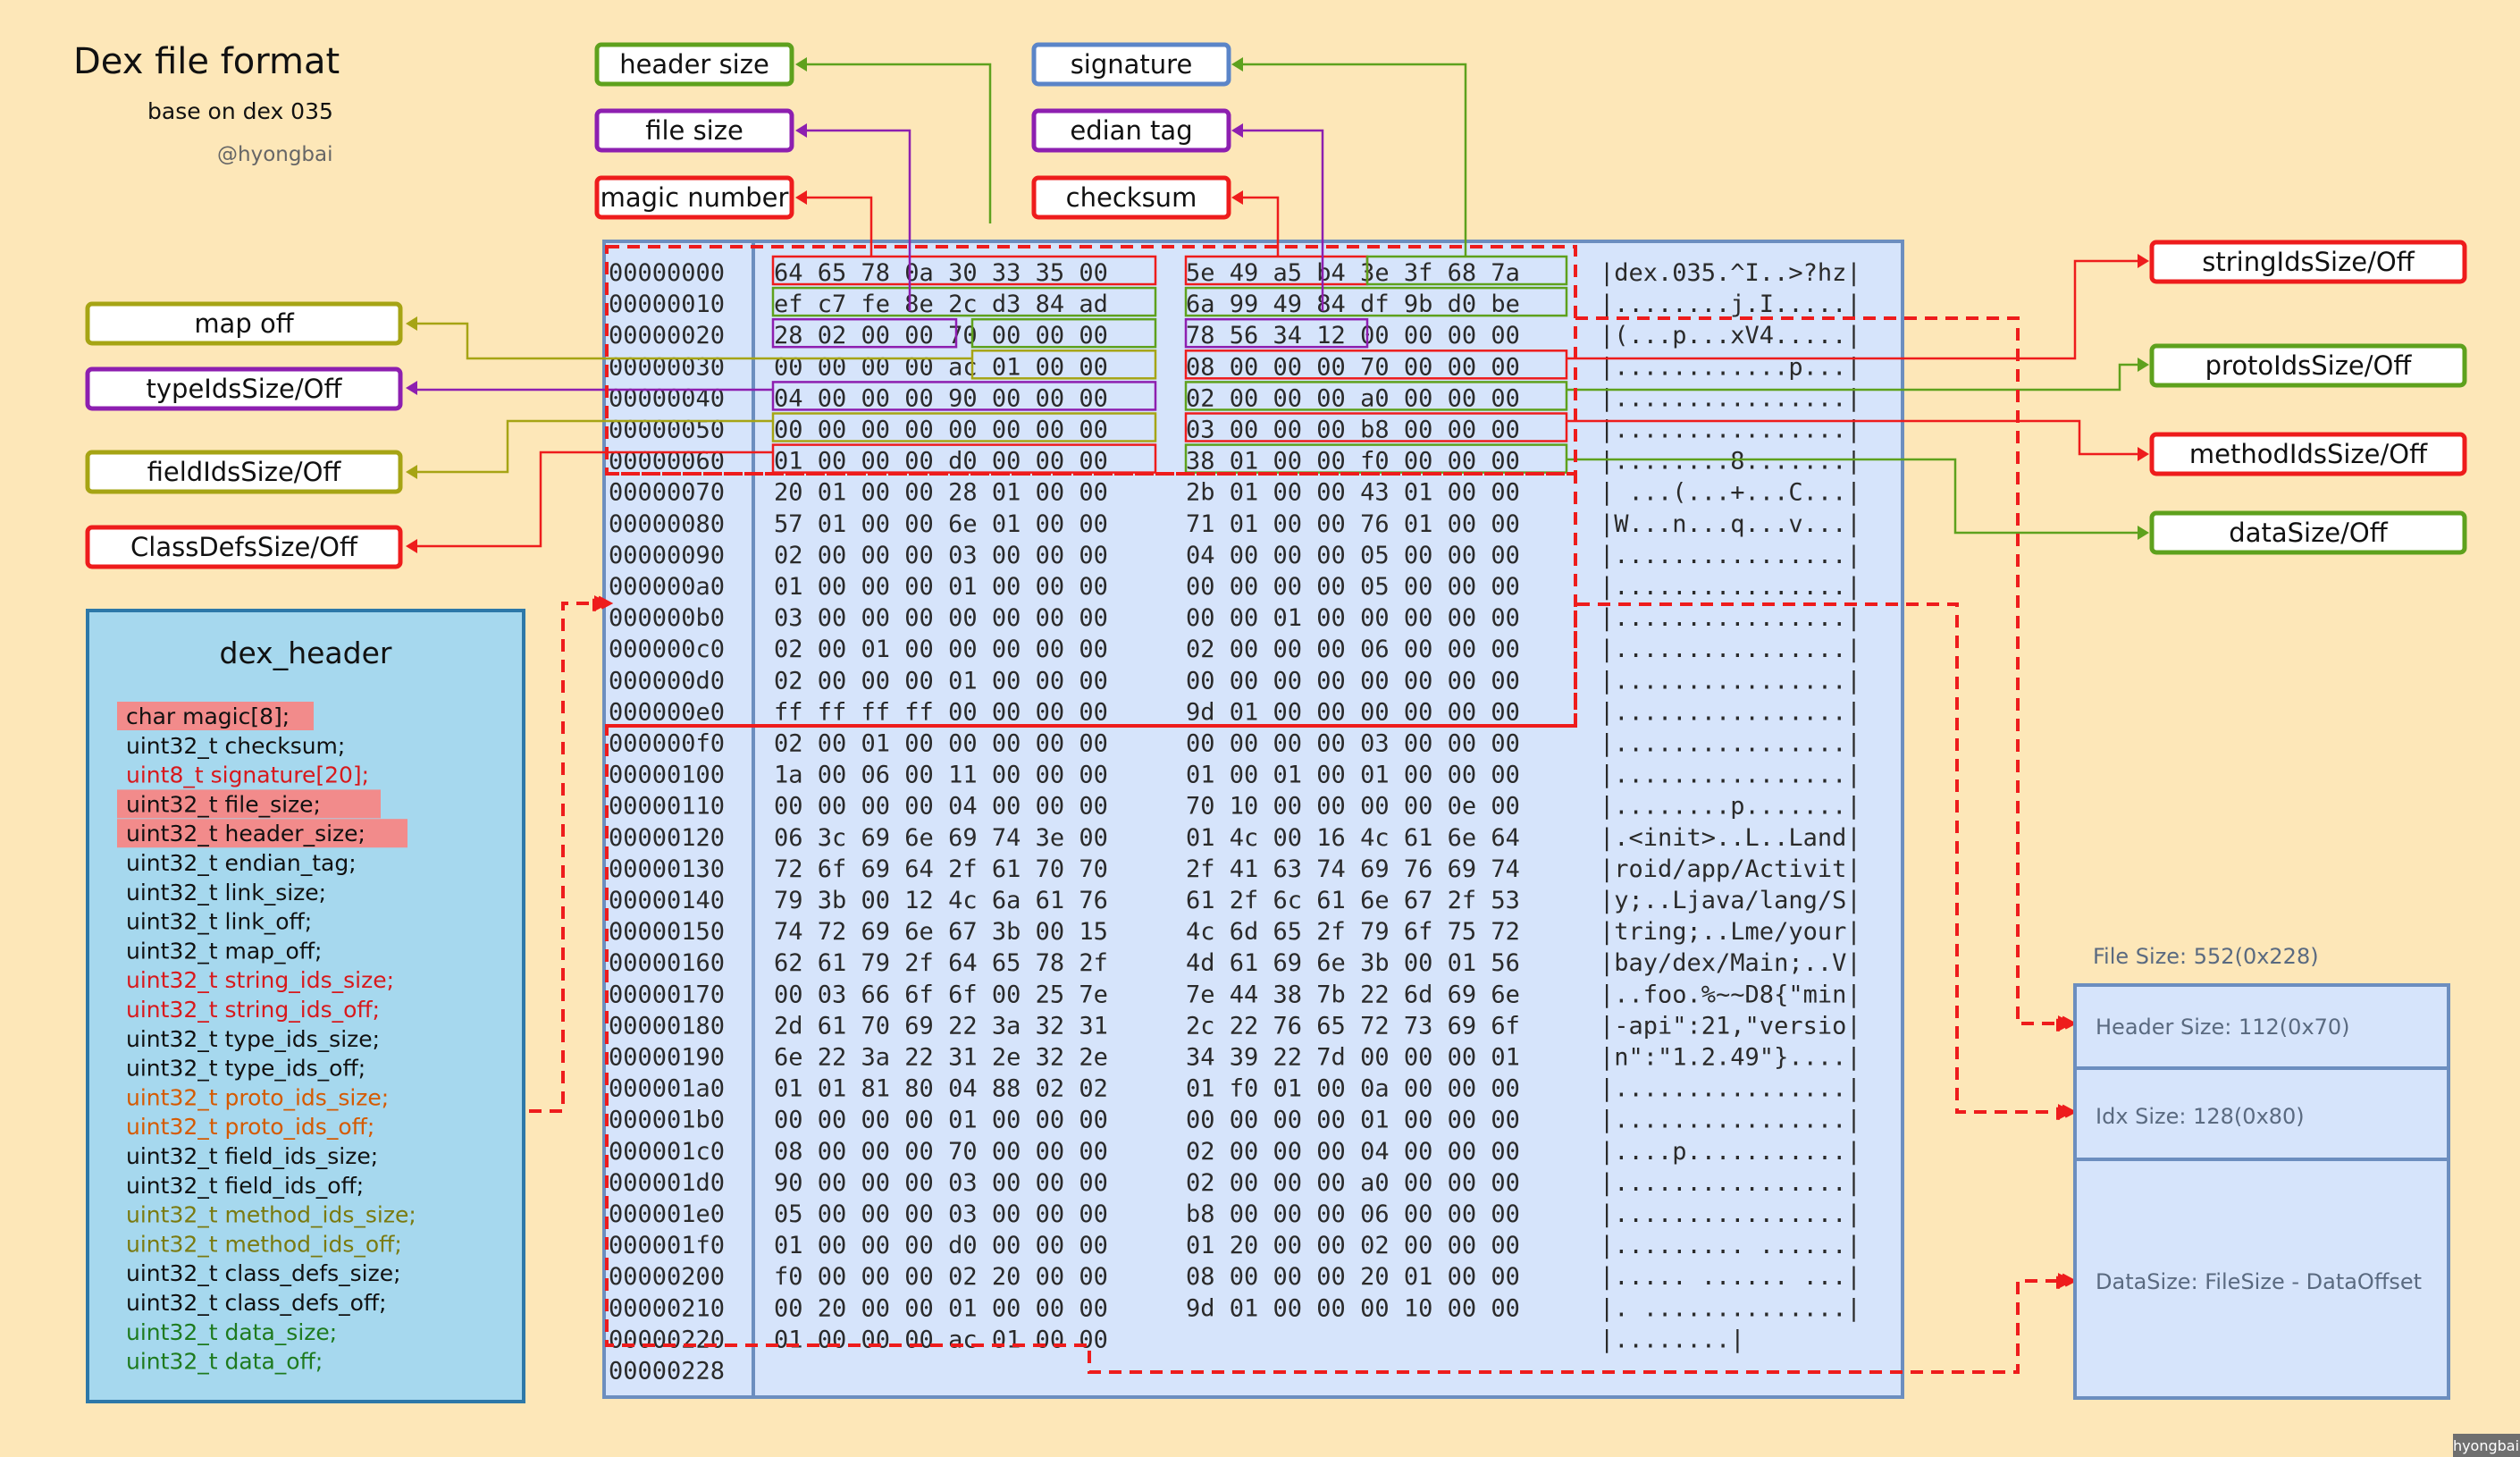 Image resolution: width=2520 pixels, height=1457 pixels. What do you see at coordinates (247, 775) in the screenshot?
I see `struct-field: uint8_t signature[20];` at bounding box center [247, 775].